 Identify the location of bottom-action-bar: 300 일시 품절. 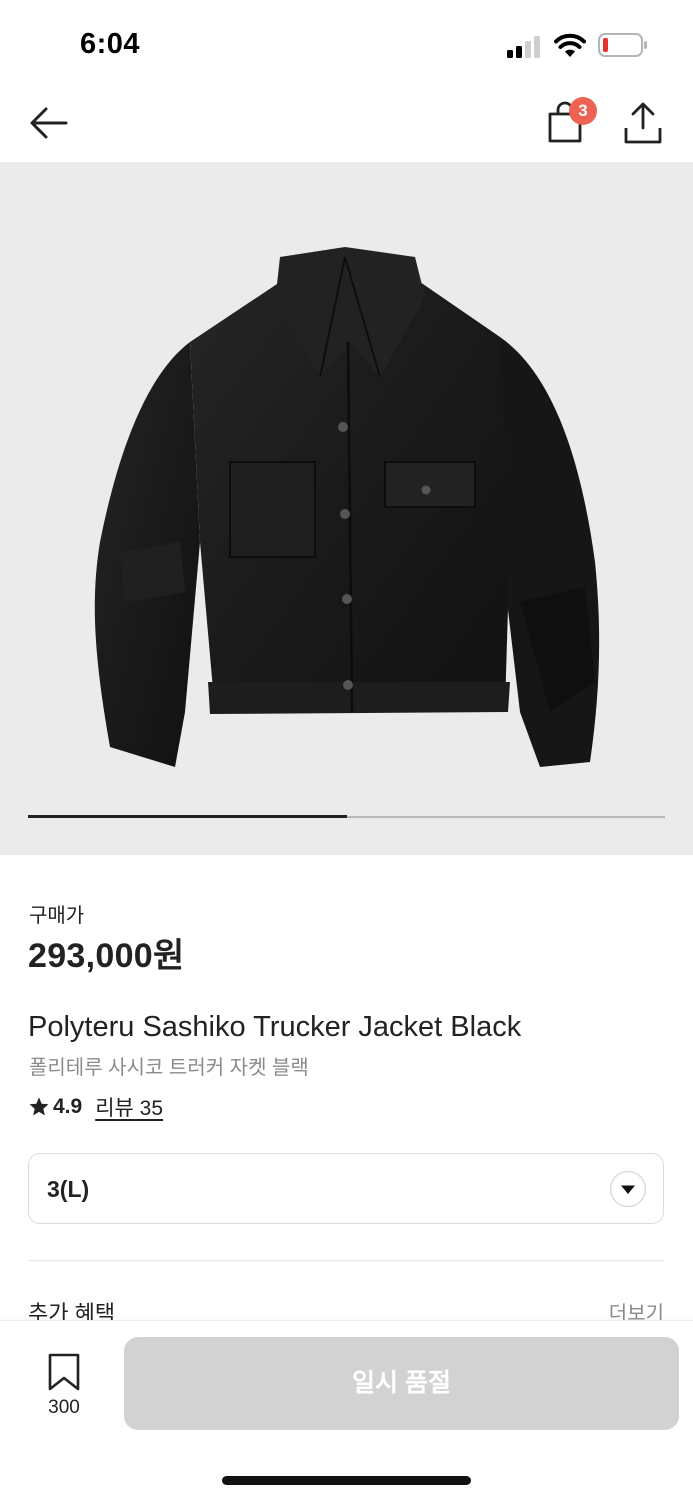
(346, 1410).